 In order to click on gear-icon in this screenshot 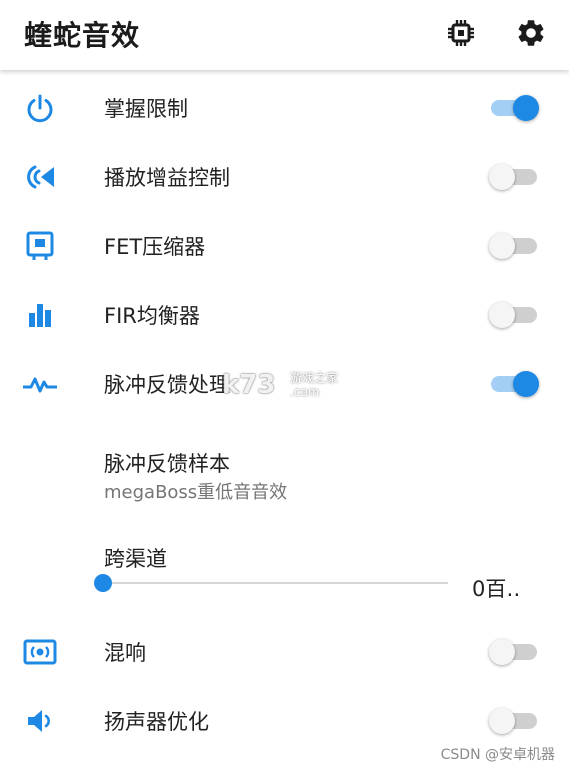, I will do `click(531, 33)`.